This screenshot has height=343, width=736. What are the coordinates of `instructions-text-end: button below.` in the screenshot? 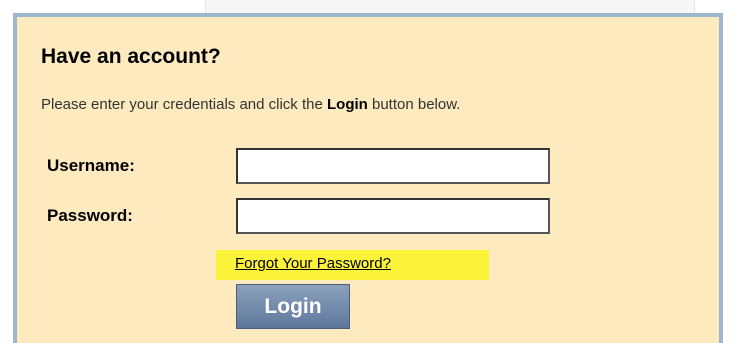 It's located at (414, 104).